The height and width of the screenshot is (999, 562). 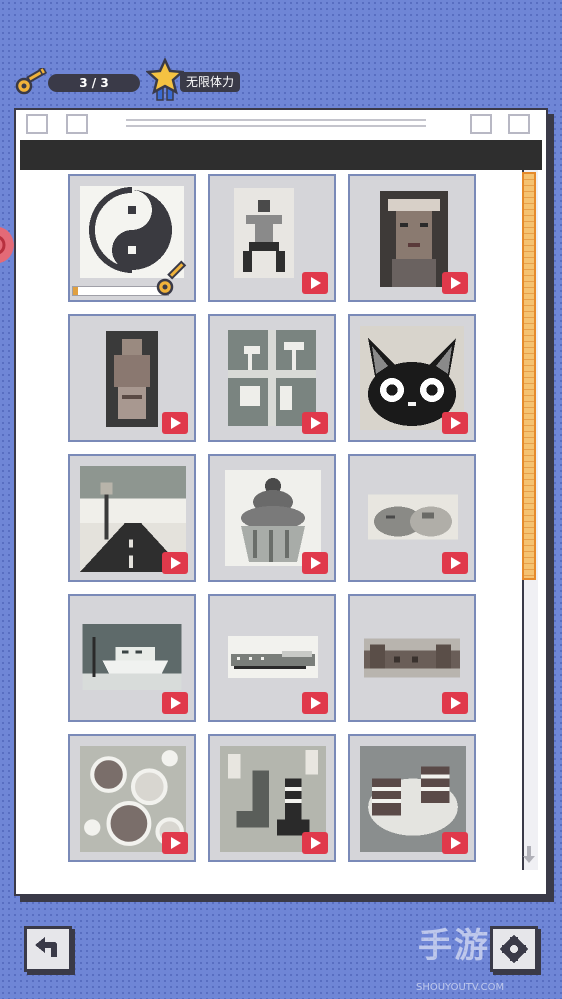 I want to click on puzzle-card-cupcake, so click(x=272, y=518).